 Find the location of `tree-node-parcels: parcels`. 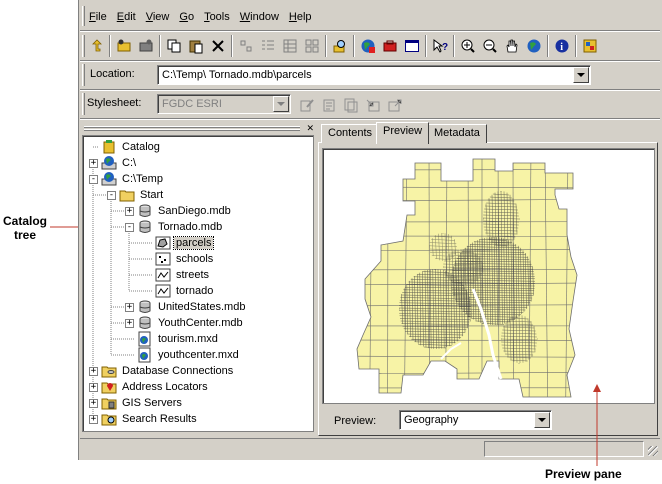

tree-node-parcels: parcels is located at coordinates (179, 243).